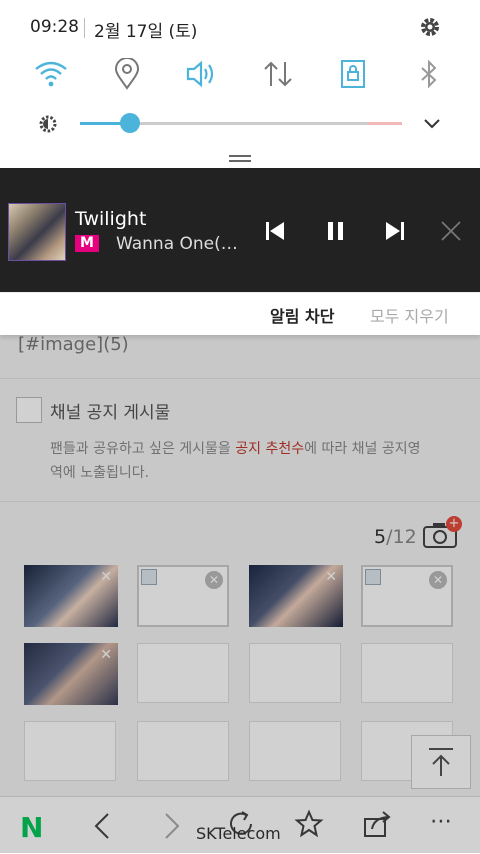 This screenshot has height=854, width=480. What do you see at coordinates (362, 449) in the screenshot?
I see `notice-desc-text-2: 에 따라 채널 공지영` at bounding box center [362, 449].